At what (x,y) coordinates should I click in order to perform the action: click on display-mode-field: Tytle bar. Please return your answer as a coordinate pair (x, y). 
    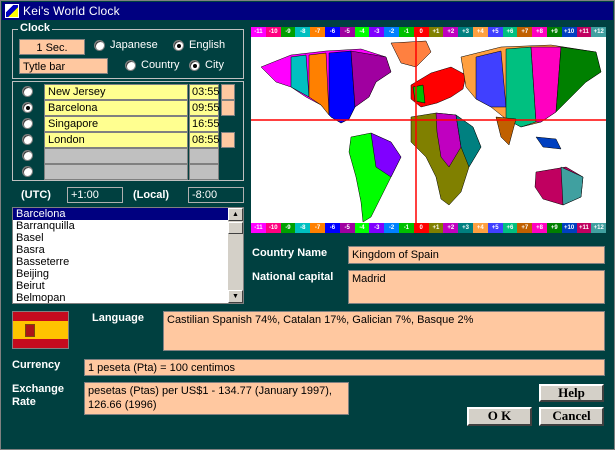
    Looking at the image, I should click on (63, 66).